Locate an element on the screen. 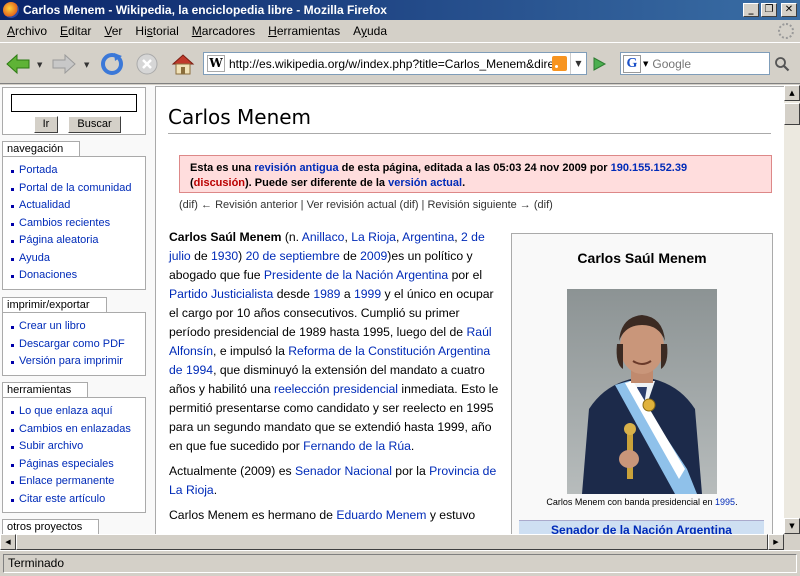  discusion-link: discusión is located at coordinates (219, 183).